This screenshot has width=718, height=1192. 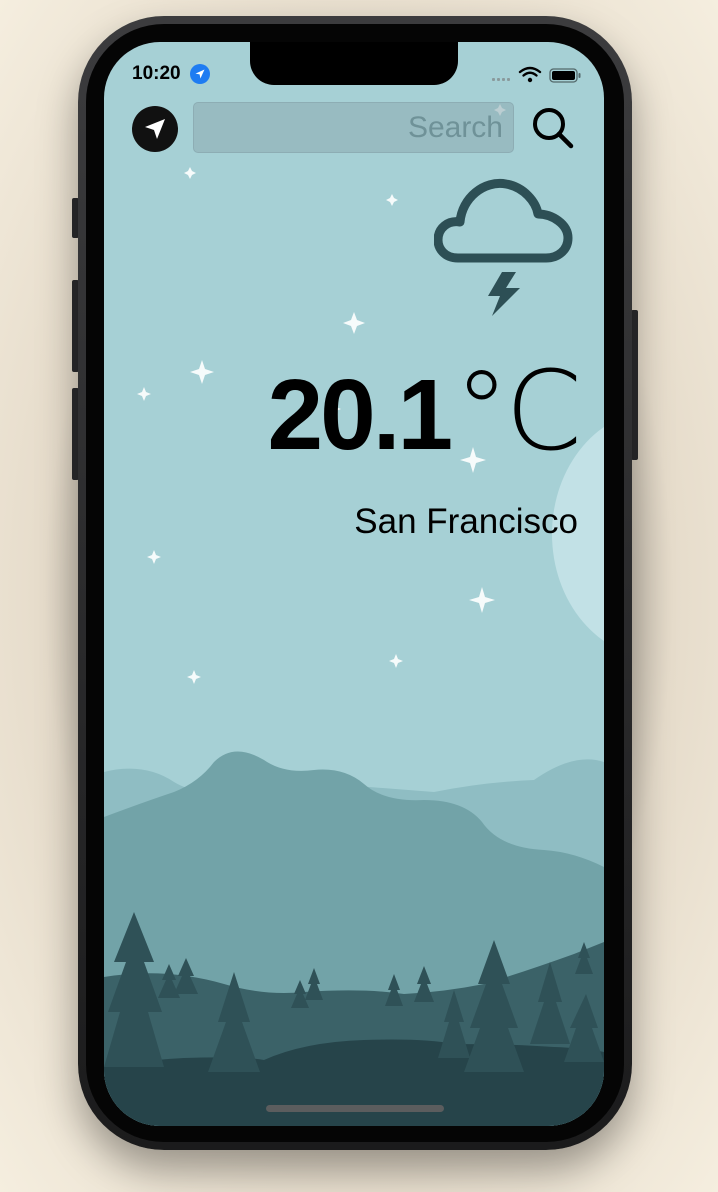 What do you see at coordinates (354, 69) in the screenshot?
I see `status-bar: 10:20` at bounding box center [354, 69].